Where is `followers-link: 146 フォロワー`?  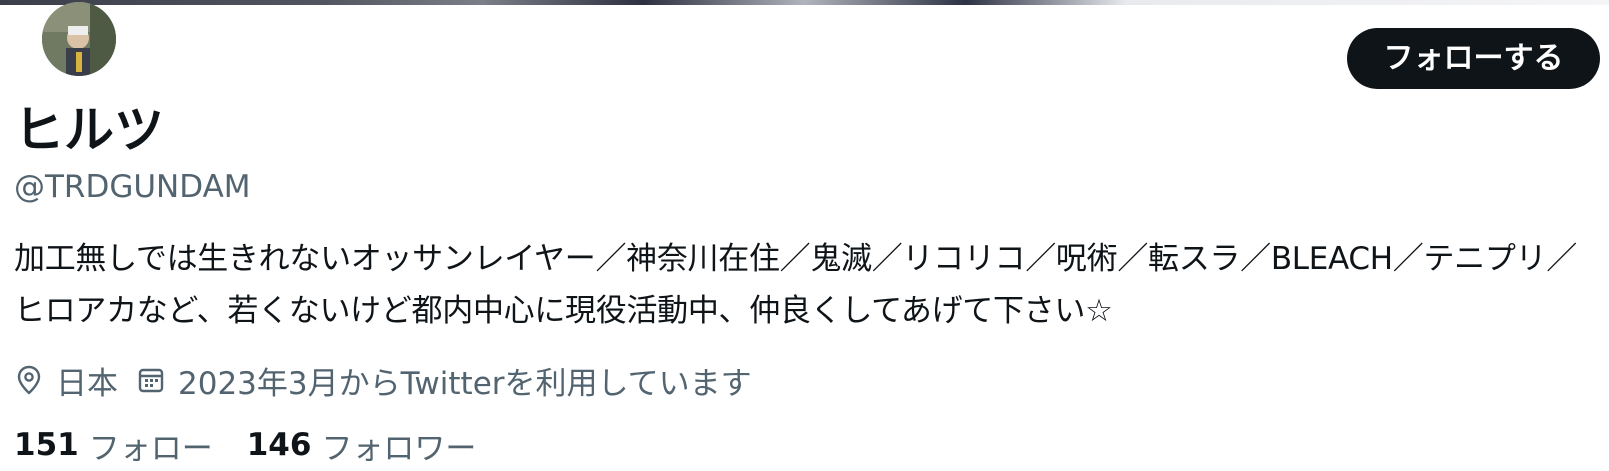 followers-link: 146 フォロワー is located at coordinates (362, 445).